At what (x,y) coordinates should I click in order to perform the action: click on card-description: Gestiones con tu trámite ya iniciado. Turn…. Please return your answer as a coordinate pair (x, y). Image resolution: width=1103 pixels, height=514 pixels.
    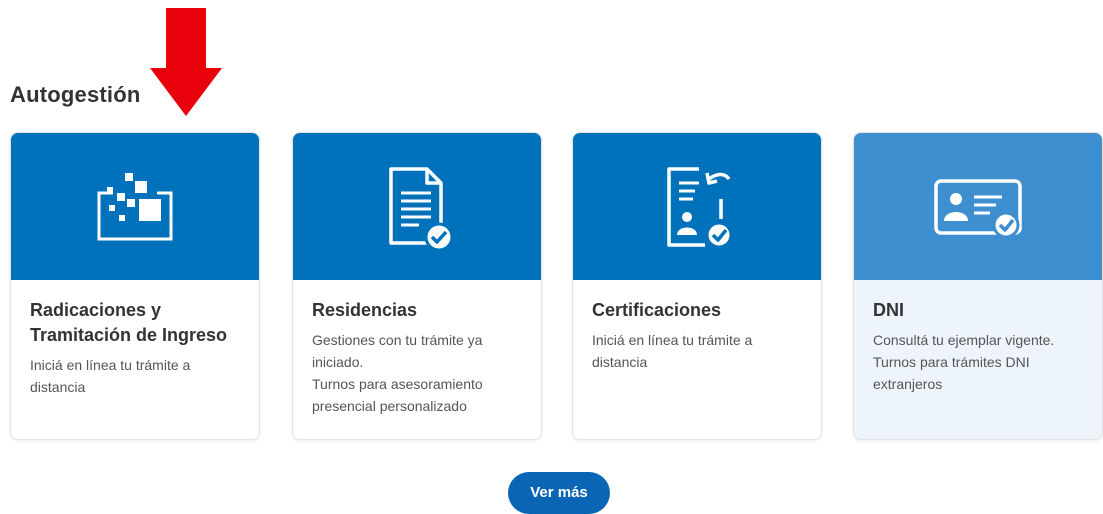
    Looking at the image, I should click on (397, 373).